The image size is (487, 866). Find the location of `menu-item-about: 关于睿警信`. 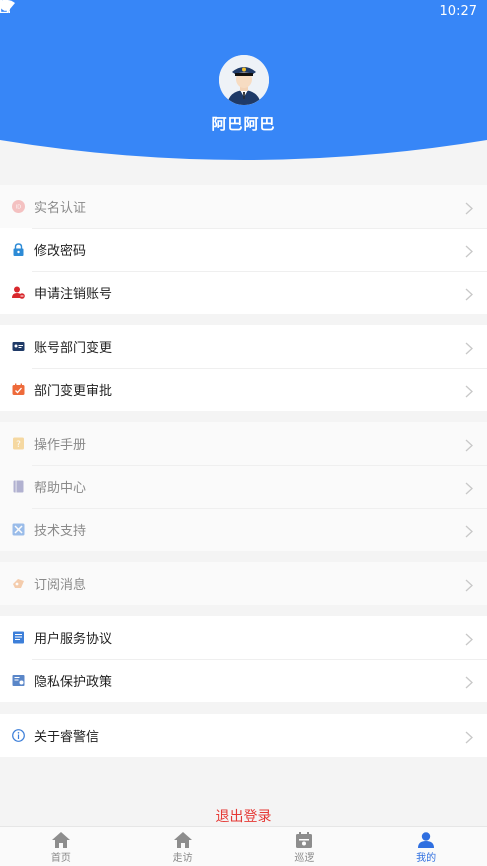

menu-item-about: 关于睿警信 is located at coordinates (243, 735).